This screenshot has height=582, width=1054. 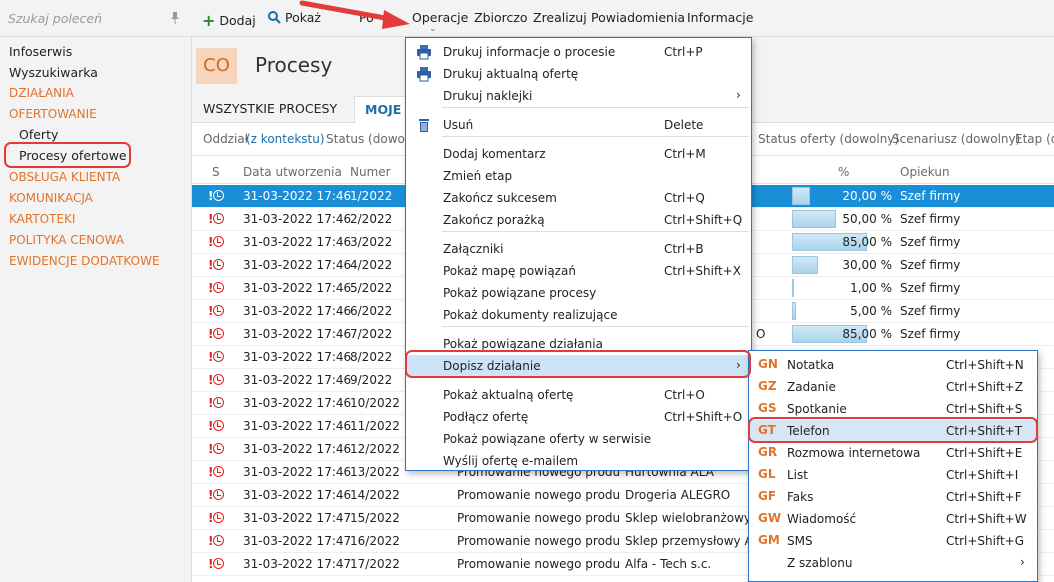 I want to click on command-search: Szukaj poleceń, so click(x=96, y=18).